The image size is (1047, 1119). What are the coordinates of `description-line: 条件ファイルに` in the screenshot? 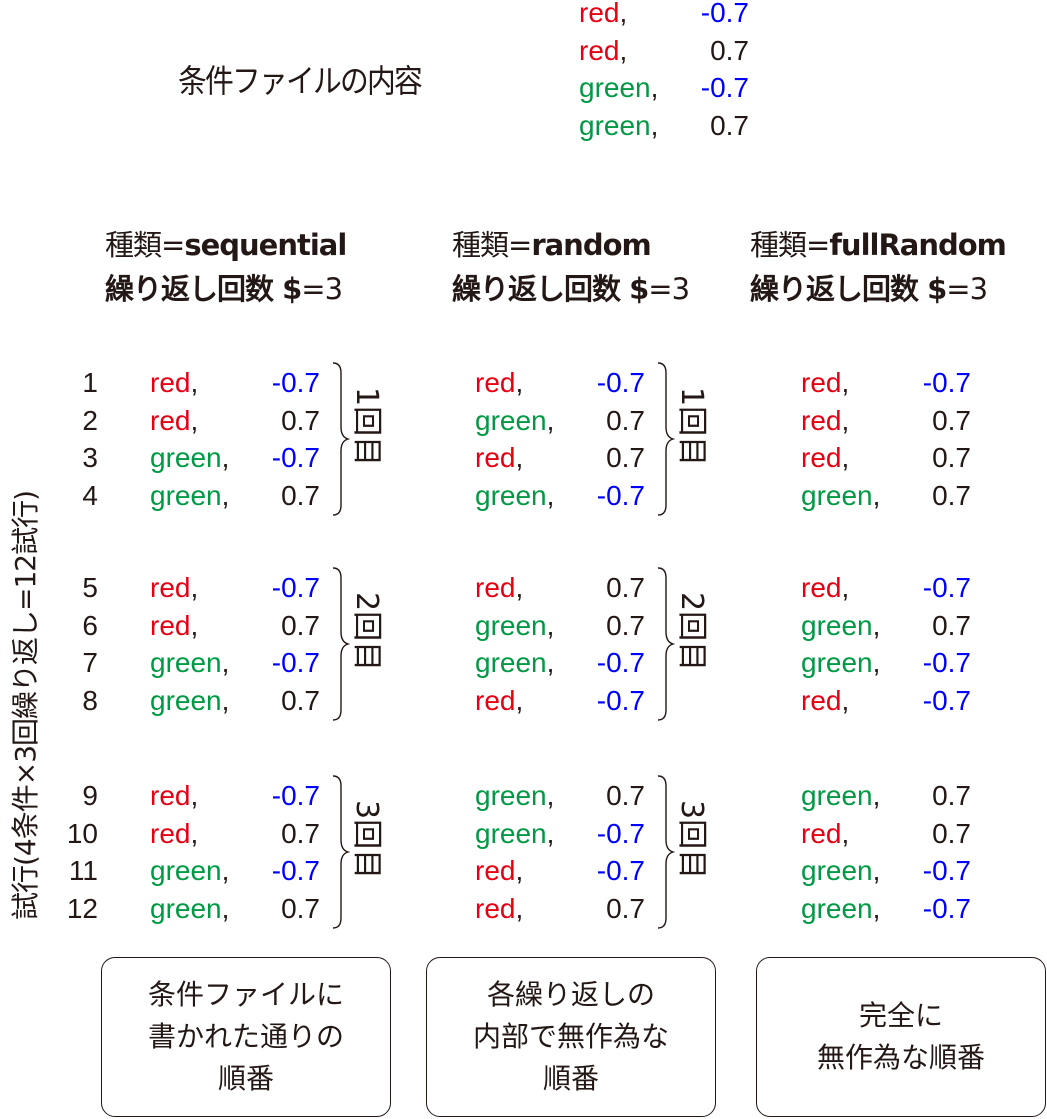 It's located at (245, 994).